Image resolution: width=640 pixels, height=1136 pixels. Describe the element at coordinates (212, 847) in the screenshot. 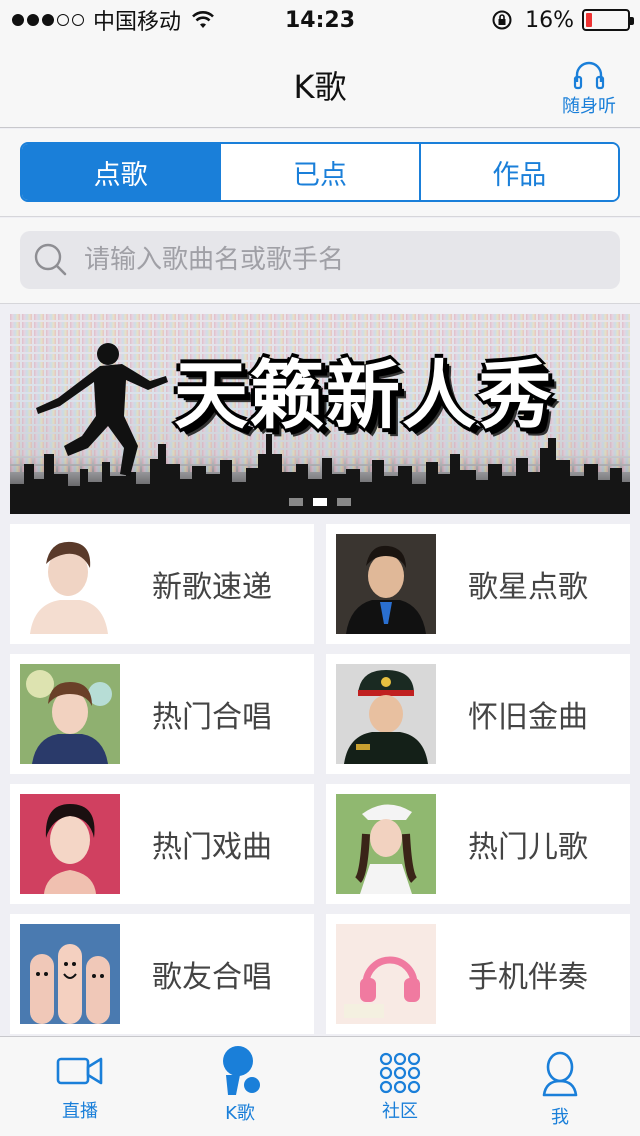

I see `category-label: 热门戏曲` at that location.